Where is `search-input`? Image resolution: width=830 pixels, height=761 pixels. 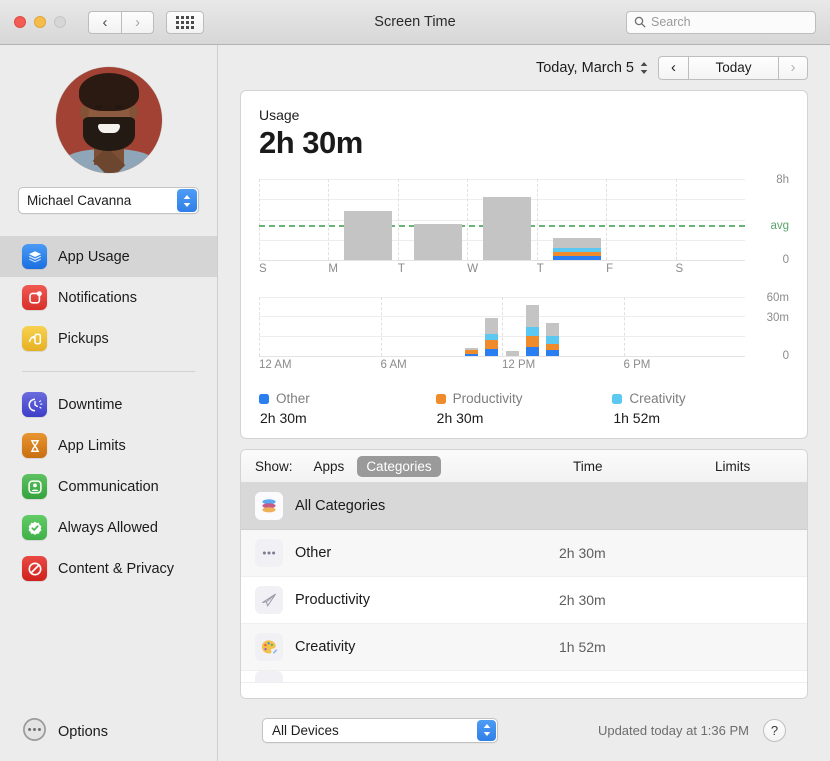 search-input is located at coordinates (729, 22).